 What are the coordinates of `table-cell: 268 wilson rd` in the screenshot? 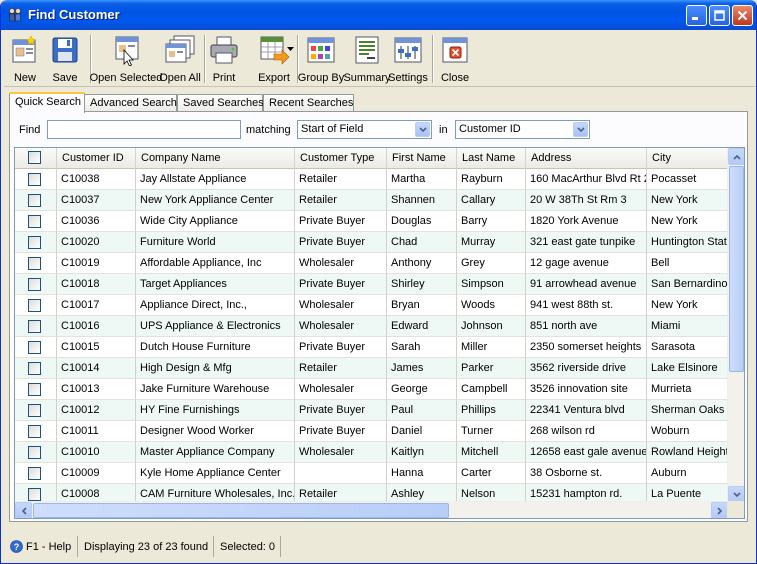 It's located at (586, 431).